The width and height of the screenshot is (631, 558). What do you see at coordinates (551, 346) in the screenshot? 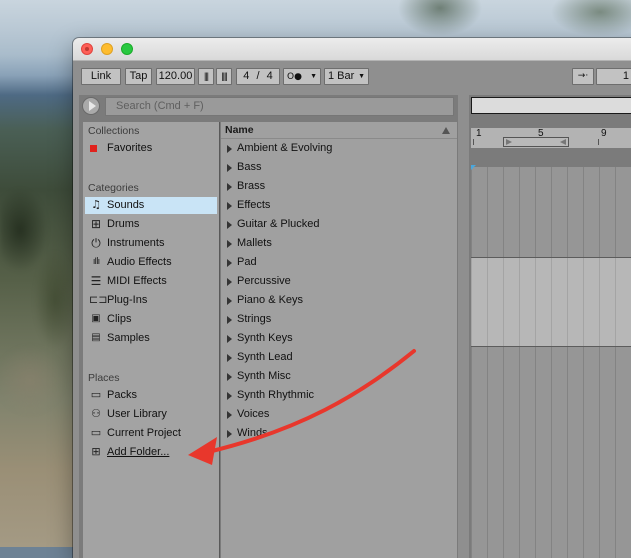
I see `track-divider` at bounding box center [551, 346].